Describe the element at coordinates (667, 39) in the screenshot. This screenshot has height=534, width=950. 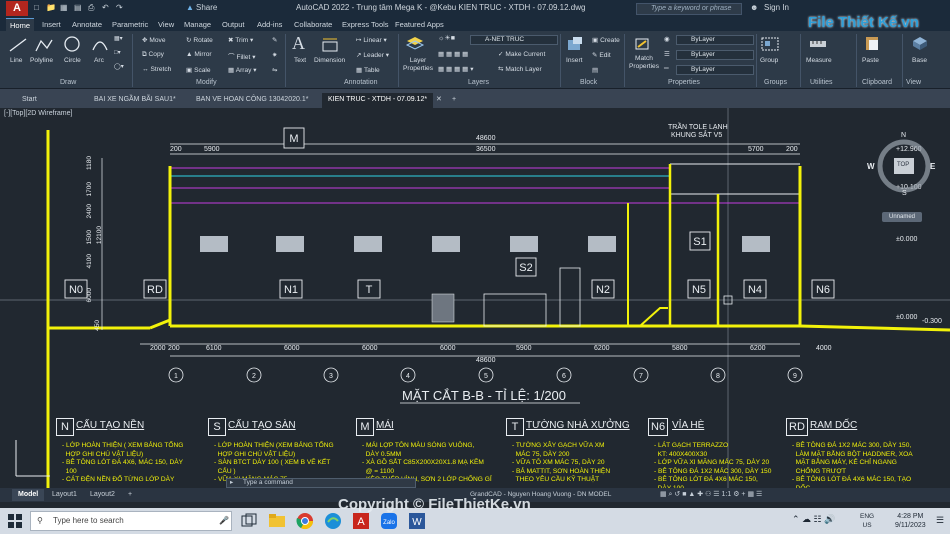
I see `color-wheel-icon: ◉` at that location.